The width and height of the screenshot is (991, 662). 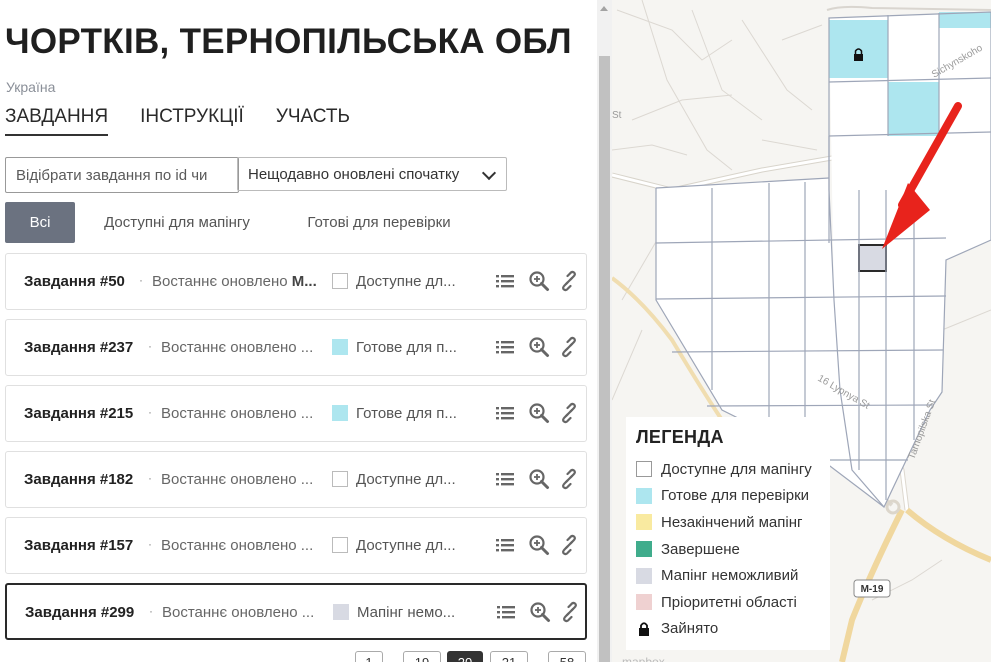 I want to click on sort-order-select: Нещодавно оновлені спочатку, so click(x=372, y=174).